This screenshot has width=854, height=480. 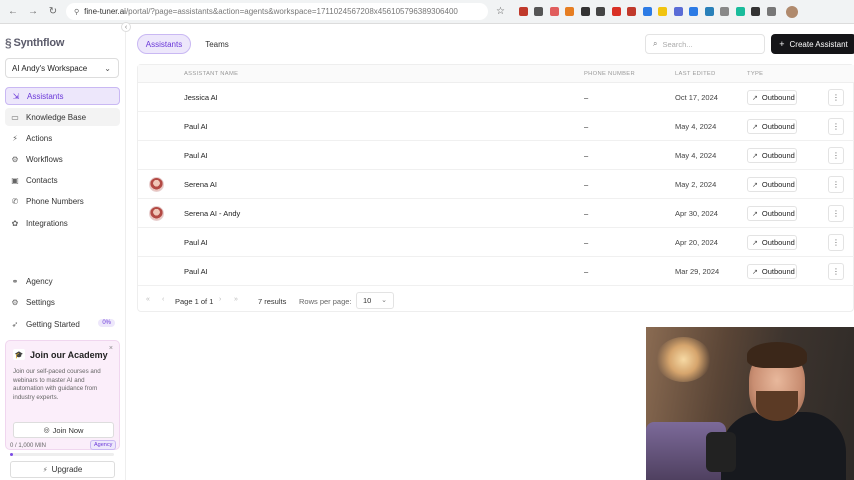 I want to click on phone-icon: ✆, so click(x=15, y=201).